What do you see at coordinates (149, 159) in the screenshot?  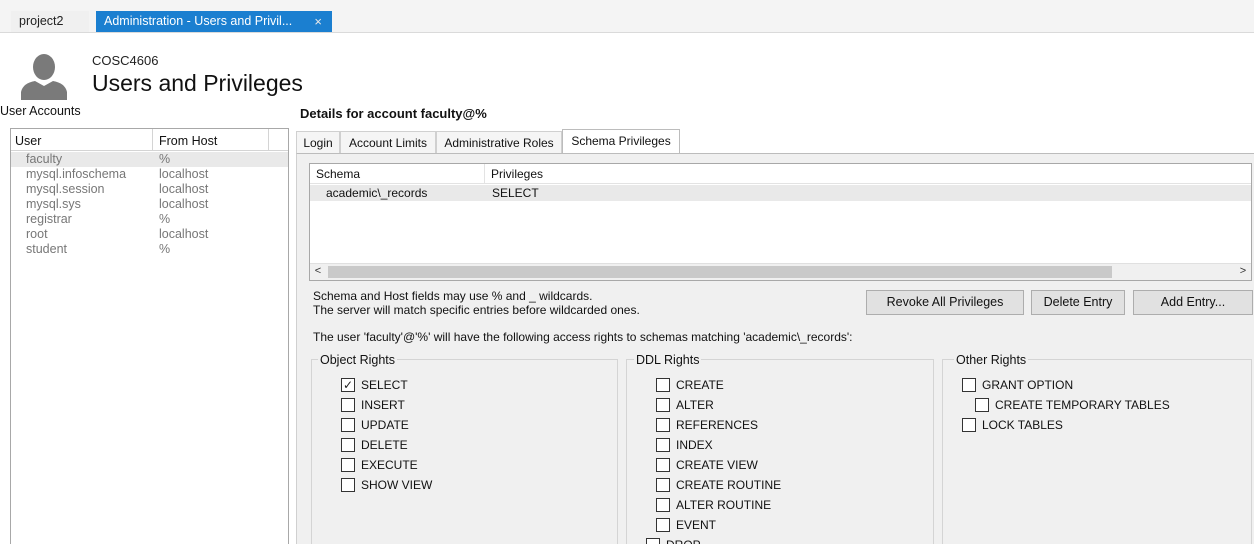 I see `table-row: faculty%` at bounding box center [149, 159].